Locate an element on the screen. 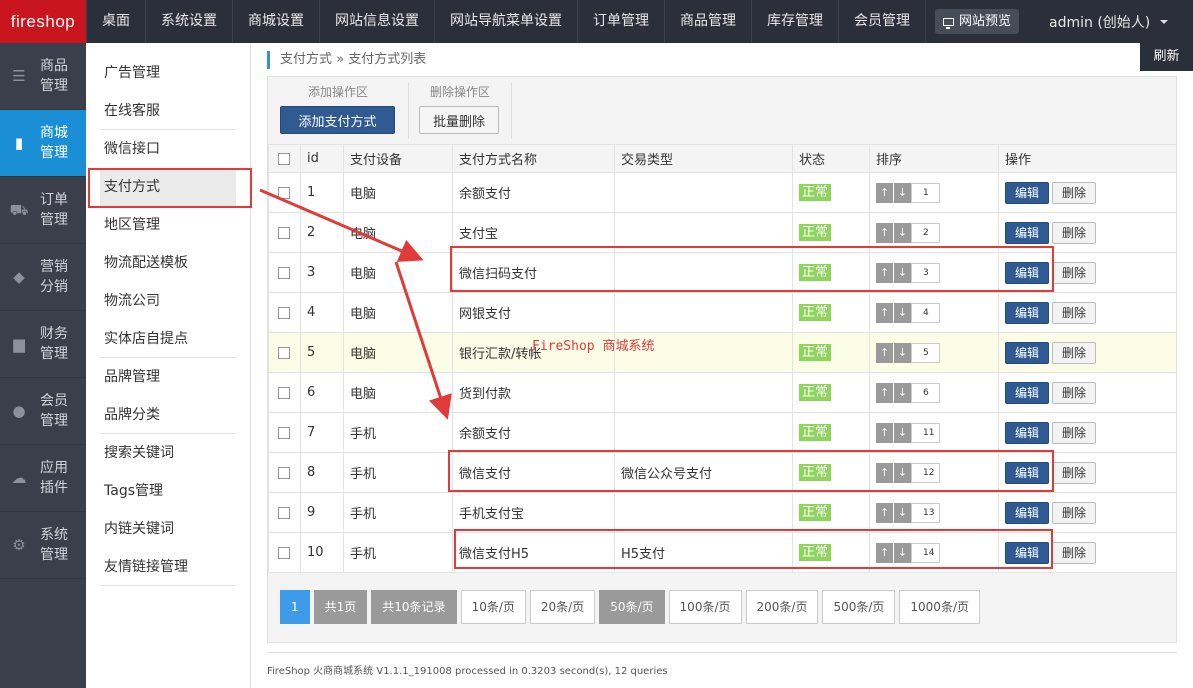  column-header-id: id is located at coordinates (322, 158).